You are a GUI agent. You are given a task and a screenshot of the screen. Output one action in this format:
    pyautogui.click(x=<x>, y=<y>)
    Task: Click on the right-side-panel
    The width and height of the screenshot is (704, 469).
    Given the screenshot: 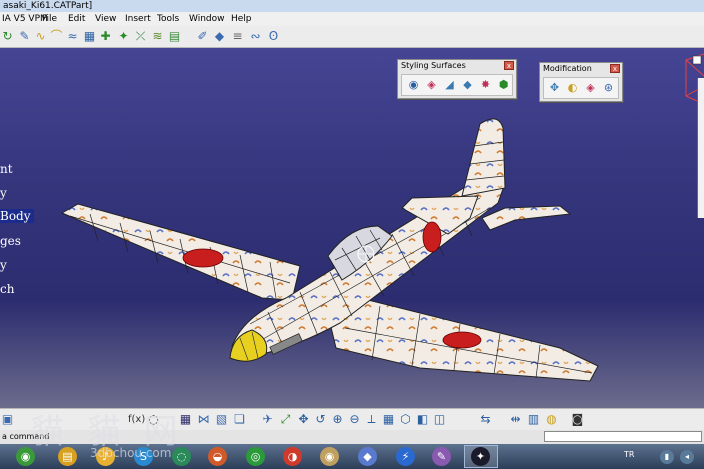 What is the action you would take?
    pyautogui.click(x=700, y=148)
    